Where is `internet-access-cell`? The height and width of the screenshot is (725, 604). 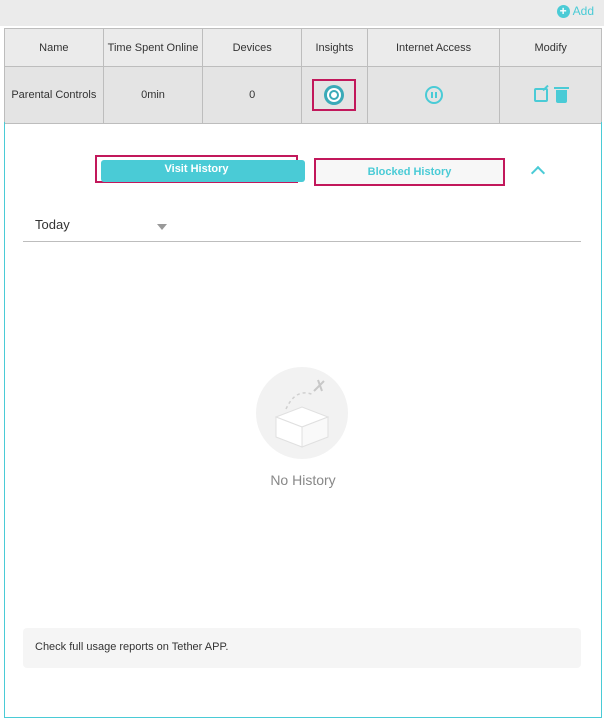 internet-access-cell is located at coordinates (434, 95).